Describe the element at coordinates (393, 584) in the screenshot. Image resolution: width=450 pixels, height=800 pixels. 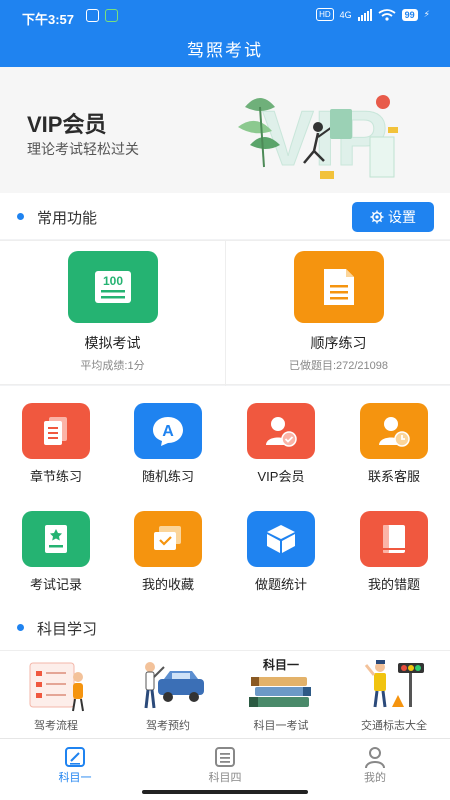
I see `wrong-questions-label: 我的错题` at that location.